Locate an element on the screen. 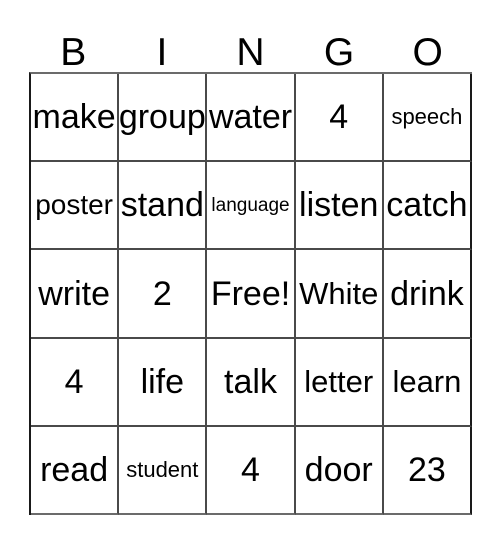 This screenshot has width=500, height=544. bingo-cell-r1c2: group is located at coordinates (163, 118).